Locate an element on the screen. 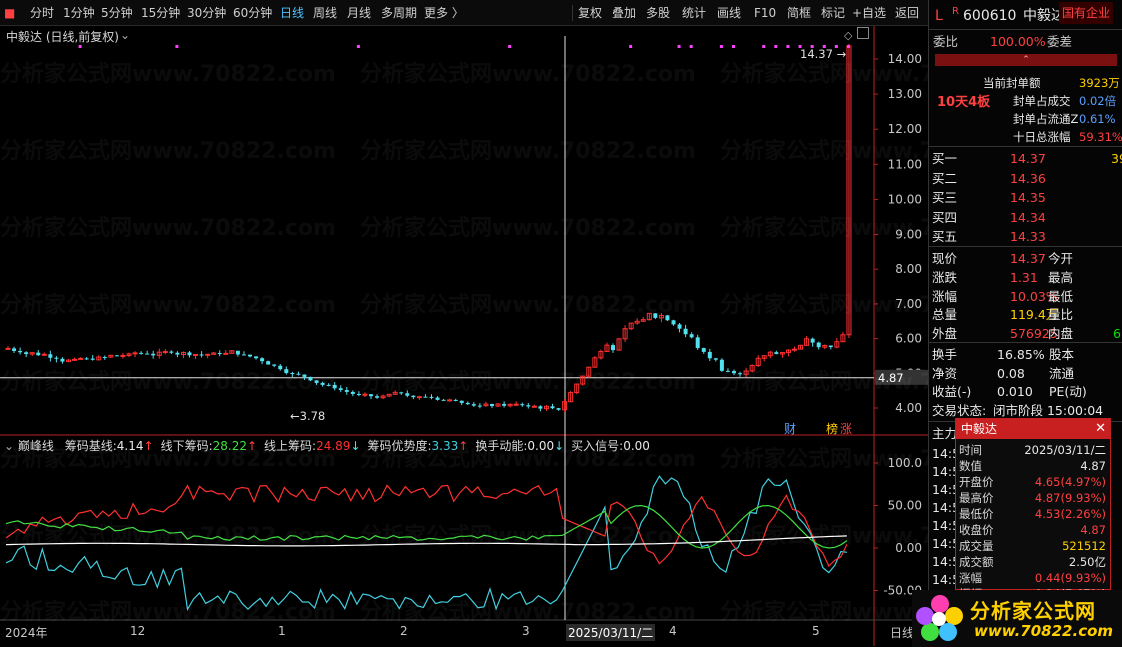  chart-dropdown-icon: ⌄ is located at coordinates (125, 35).